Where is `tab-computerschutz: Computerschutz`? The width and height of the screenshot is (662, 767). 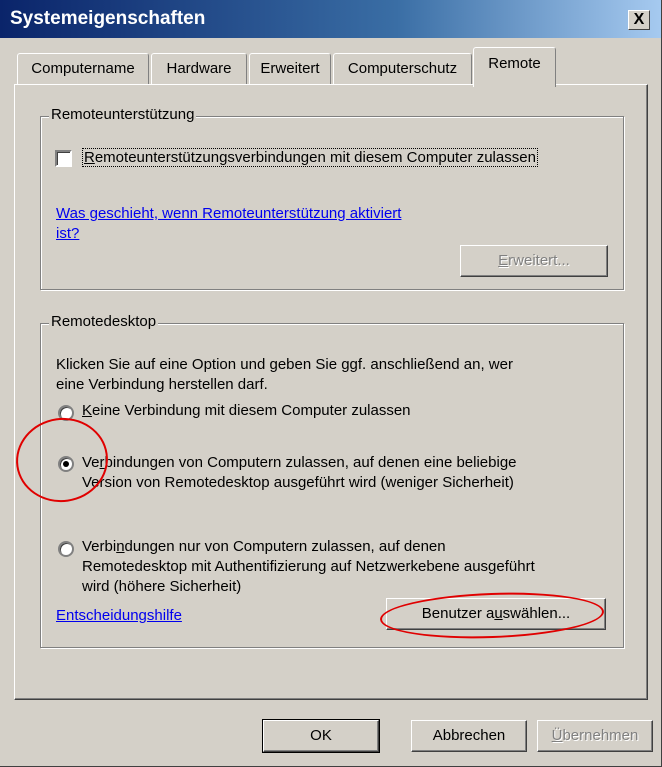 tab-computerschutz: Computerschutz is located at coordinates (402, 68).